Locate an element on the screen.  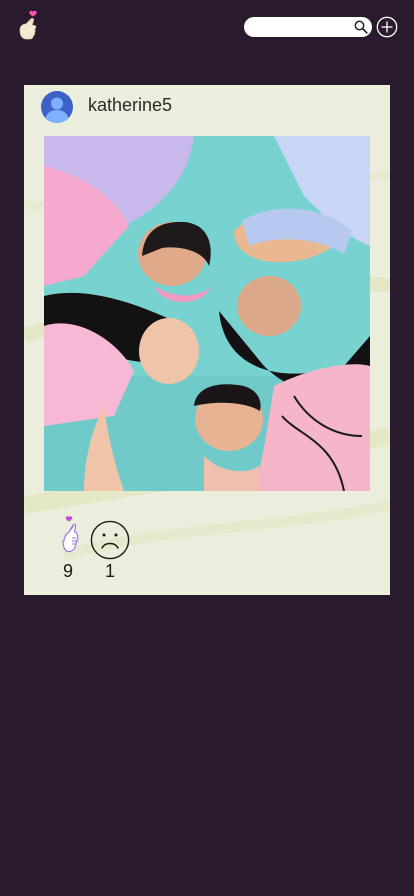
search-bar is located at coordinates (308, 27).